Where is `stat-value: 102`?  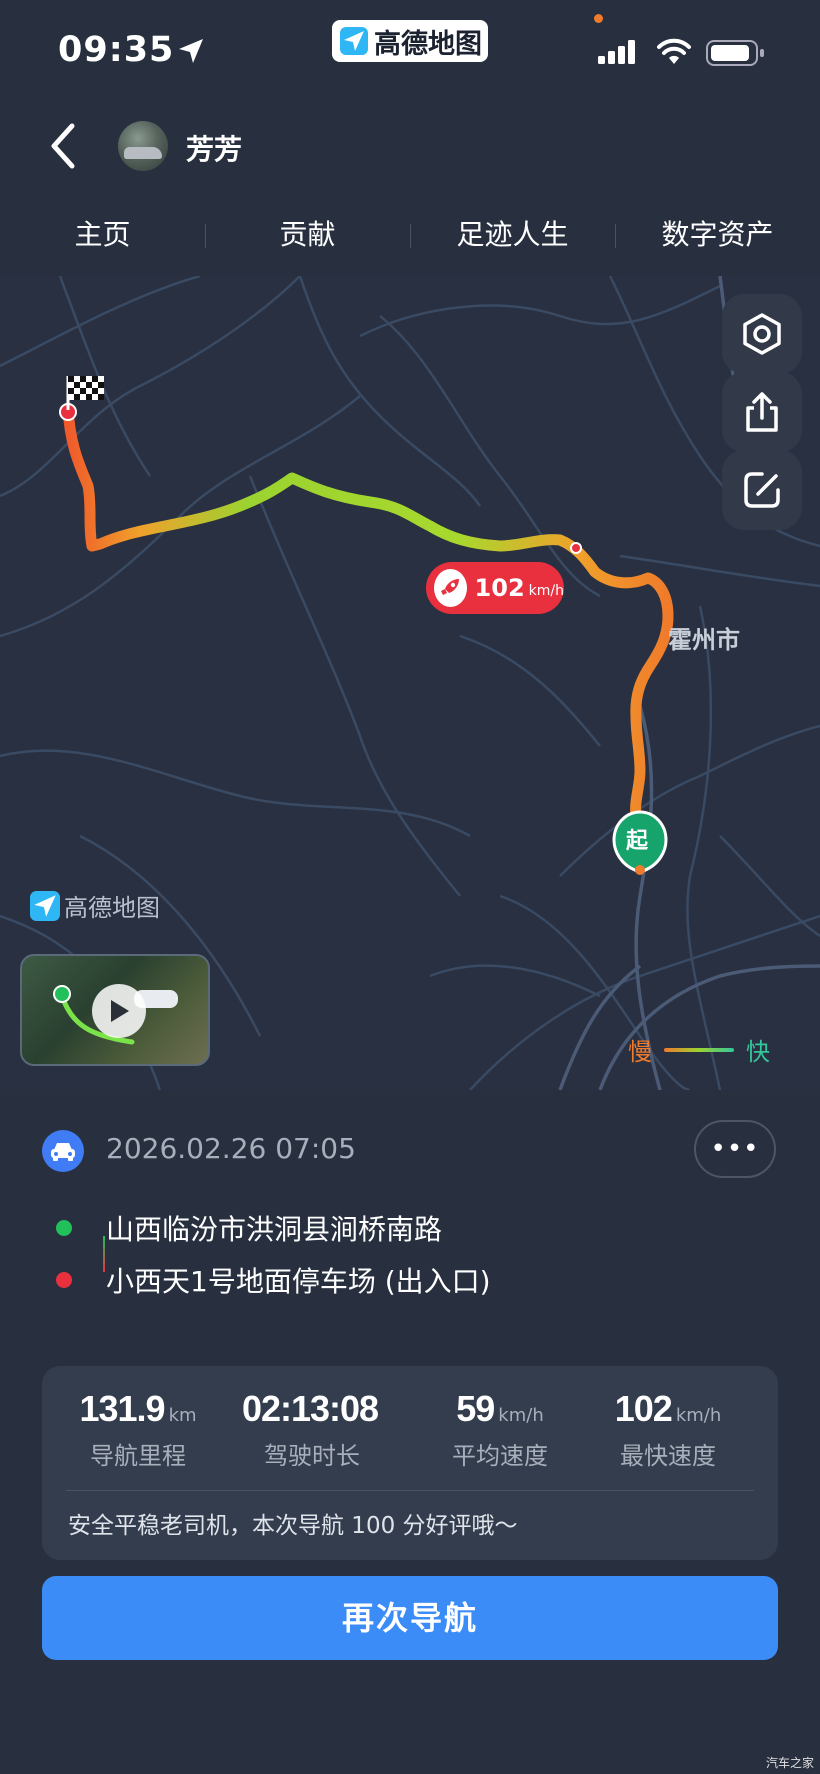 stat-value: 102 is located at coordinates (643, 1408).